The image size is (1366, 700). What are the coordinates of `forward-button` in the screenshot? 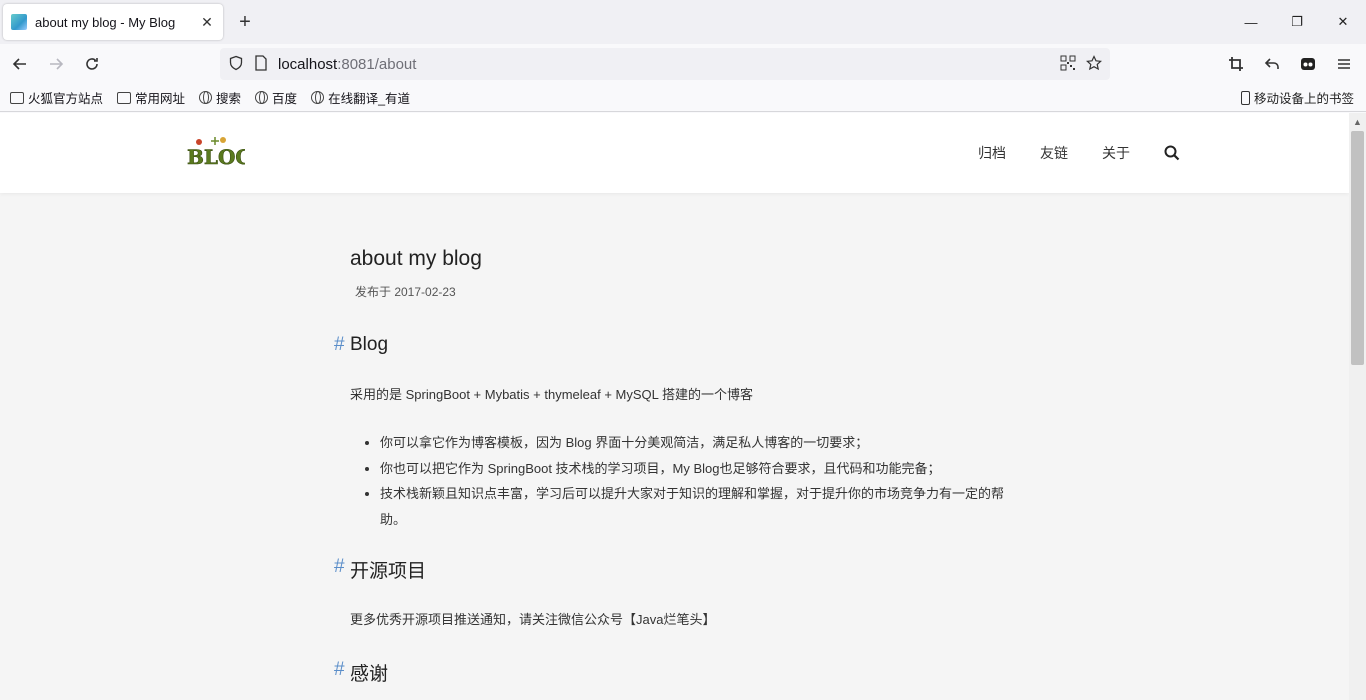 It's located at (56, 64).